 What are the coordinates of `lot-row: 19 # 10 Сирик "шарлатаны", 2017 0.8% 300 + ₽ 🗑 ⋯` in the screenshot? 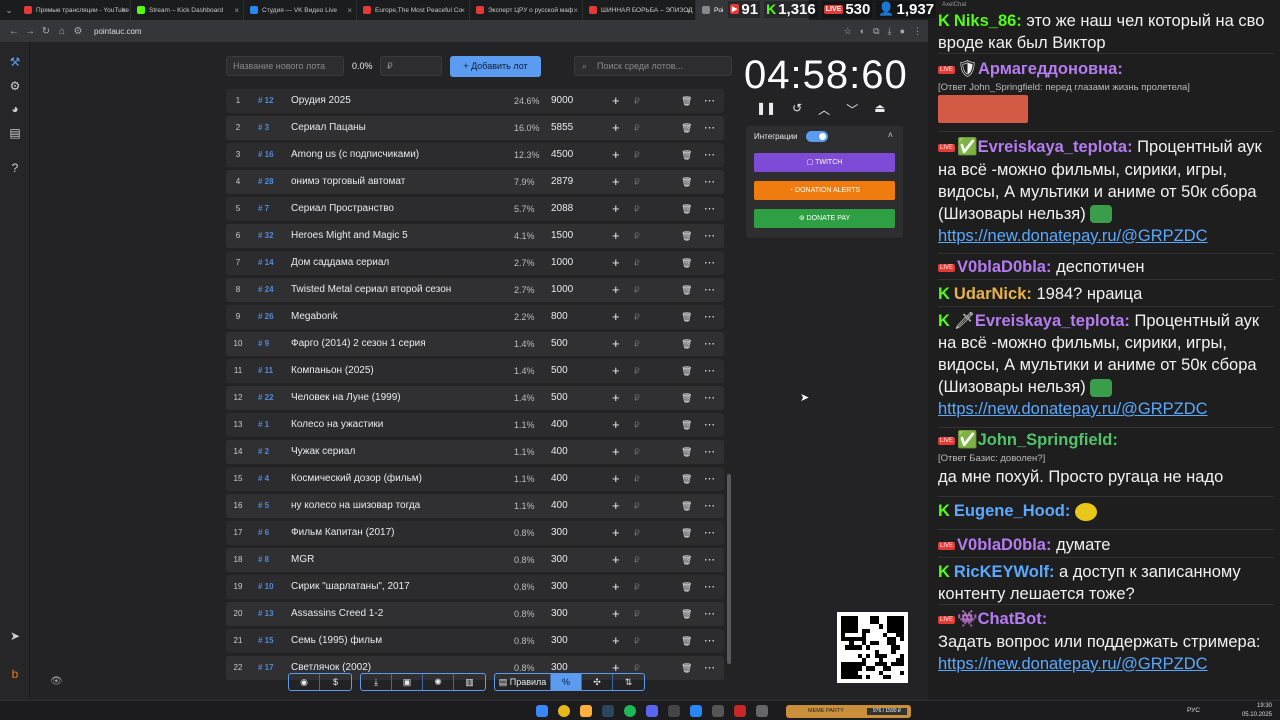 It's located at (475, 587).